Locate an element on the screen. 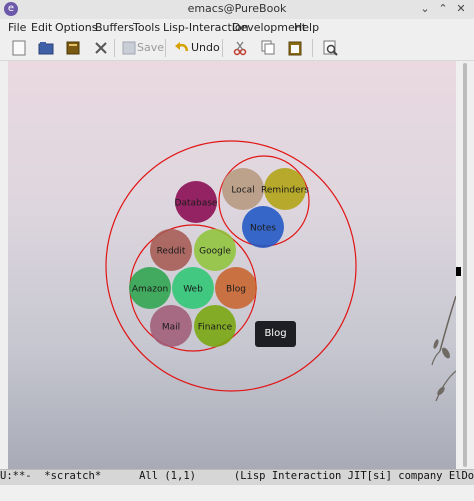 This screenshot has height=501, width=474. open-folder-icon is located at coordinates (46, 48).